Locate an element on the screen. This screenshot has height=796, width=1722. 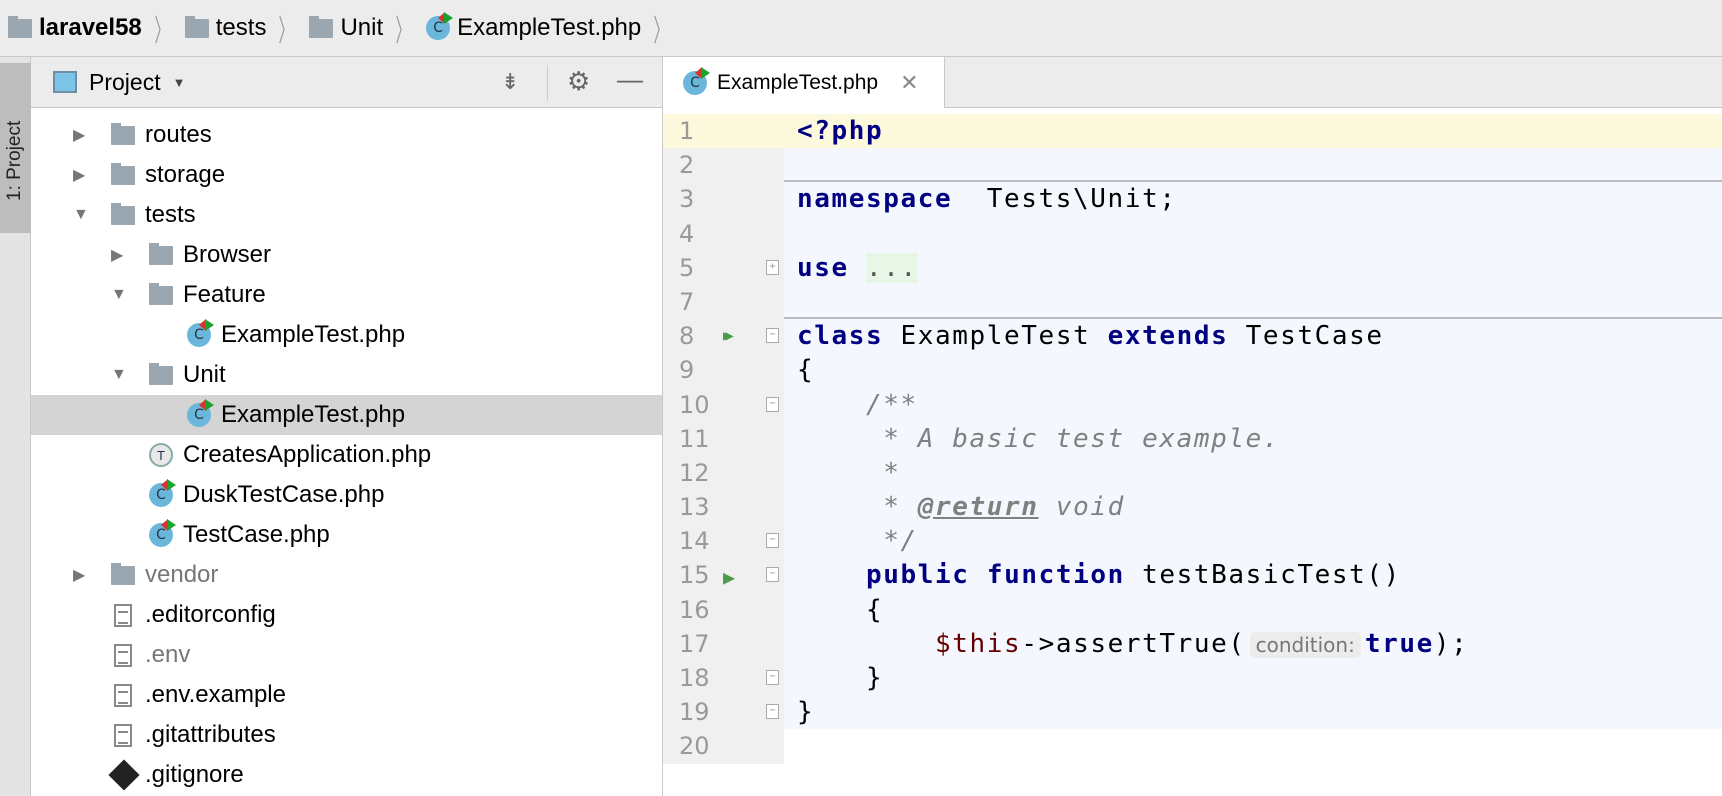
project-tool-window-tab: 1: Project is located at coordinates (15, 148).